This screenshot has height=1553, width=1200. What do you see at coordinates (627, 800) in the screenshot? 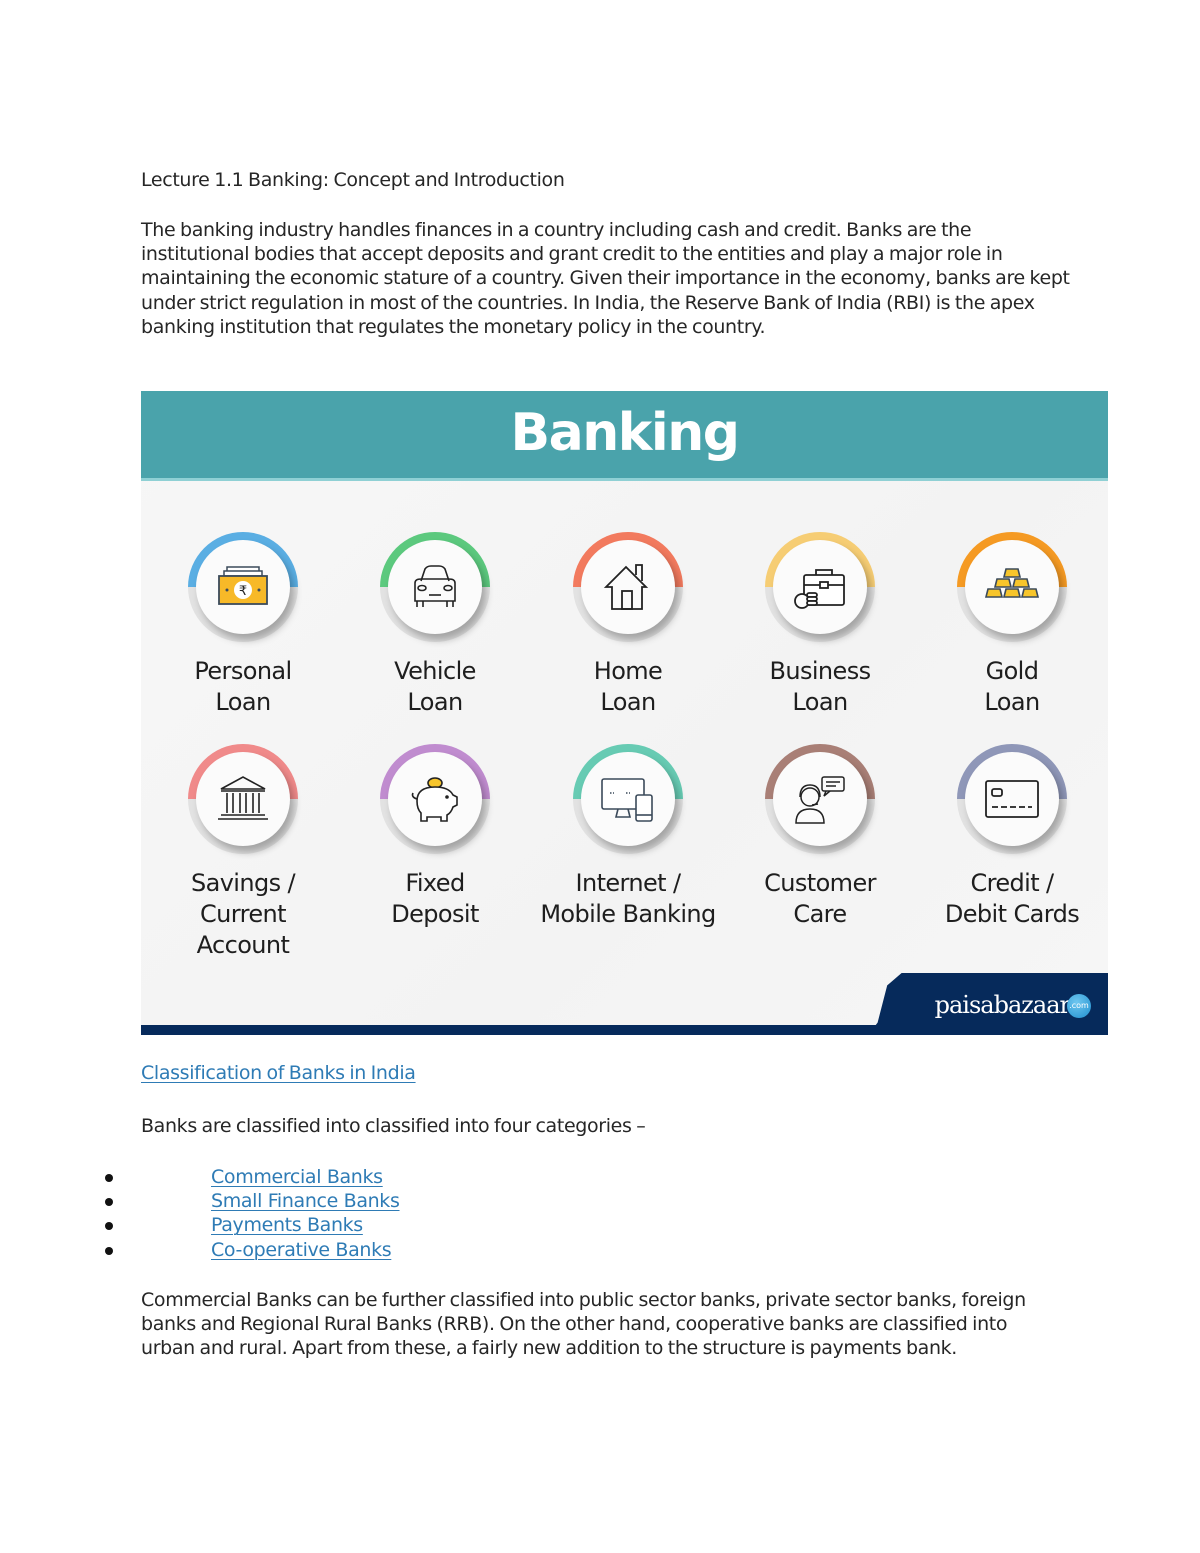
I see `computer-mobile-icon` at bounding box center [627, 800].